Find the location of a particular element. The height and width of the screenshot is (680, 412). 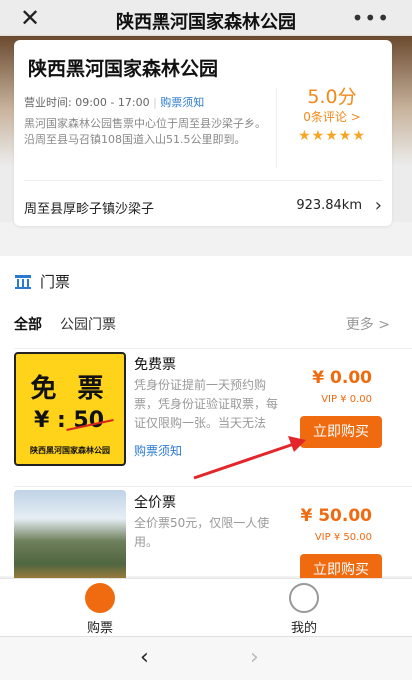

rating-score: 5.0分 is located at coordinates (332, 97).